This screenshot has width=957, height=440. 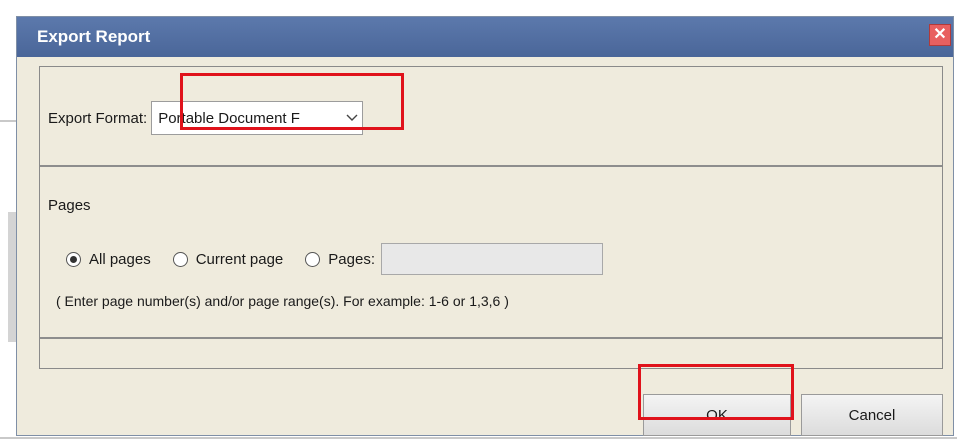 I want to click on highlight-export-format, so click(x=292, y=101).